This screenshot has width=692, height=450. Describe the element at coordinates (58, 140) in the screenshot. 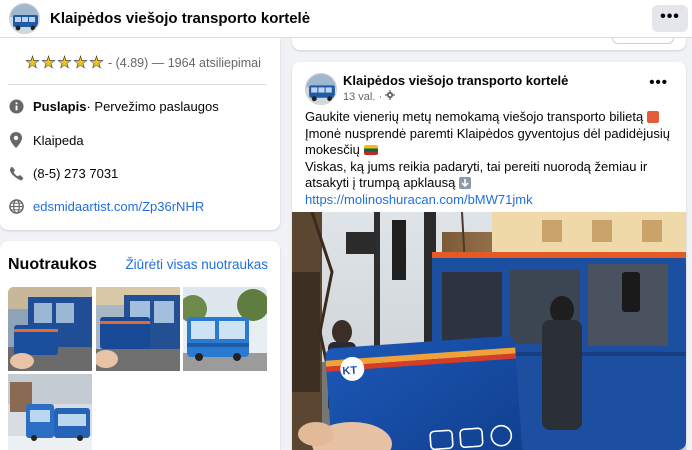

I see `city-text: Klaipeda` at that location.